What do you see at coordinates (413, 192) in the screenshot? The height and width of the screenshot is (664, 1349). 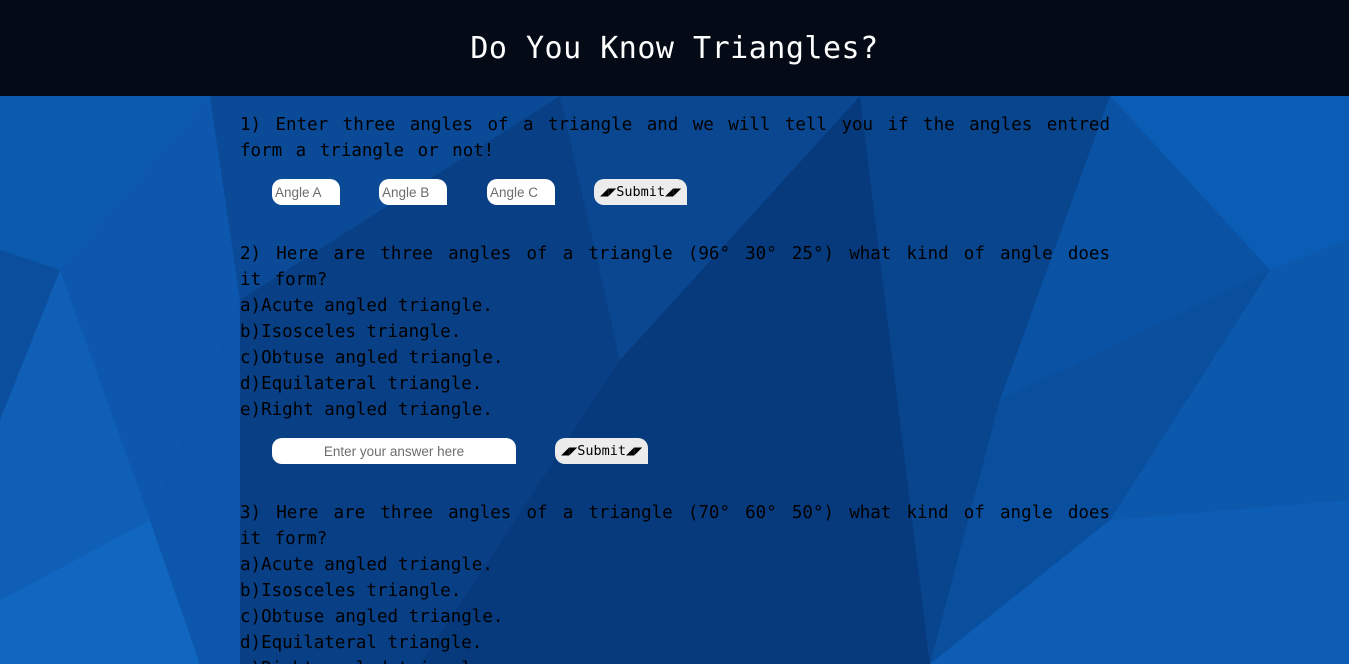 I see `angle-b-input` at bounding box center [413, 192].